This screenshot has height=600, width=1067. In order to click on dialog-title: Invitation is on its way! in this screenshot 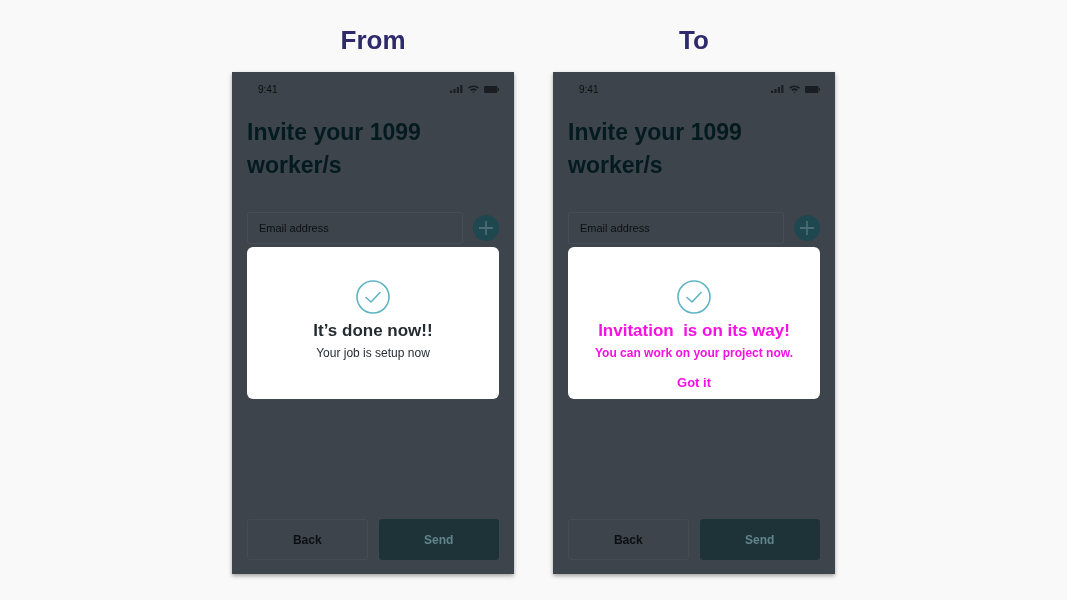, I will do `click(694, 331)`.